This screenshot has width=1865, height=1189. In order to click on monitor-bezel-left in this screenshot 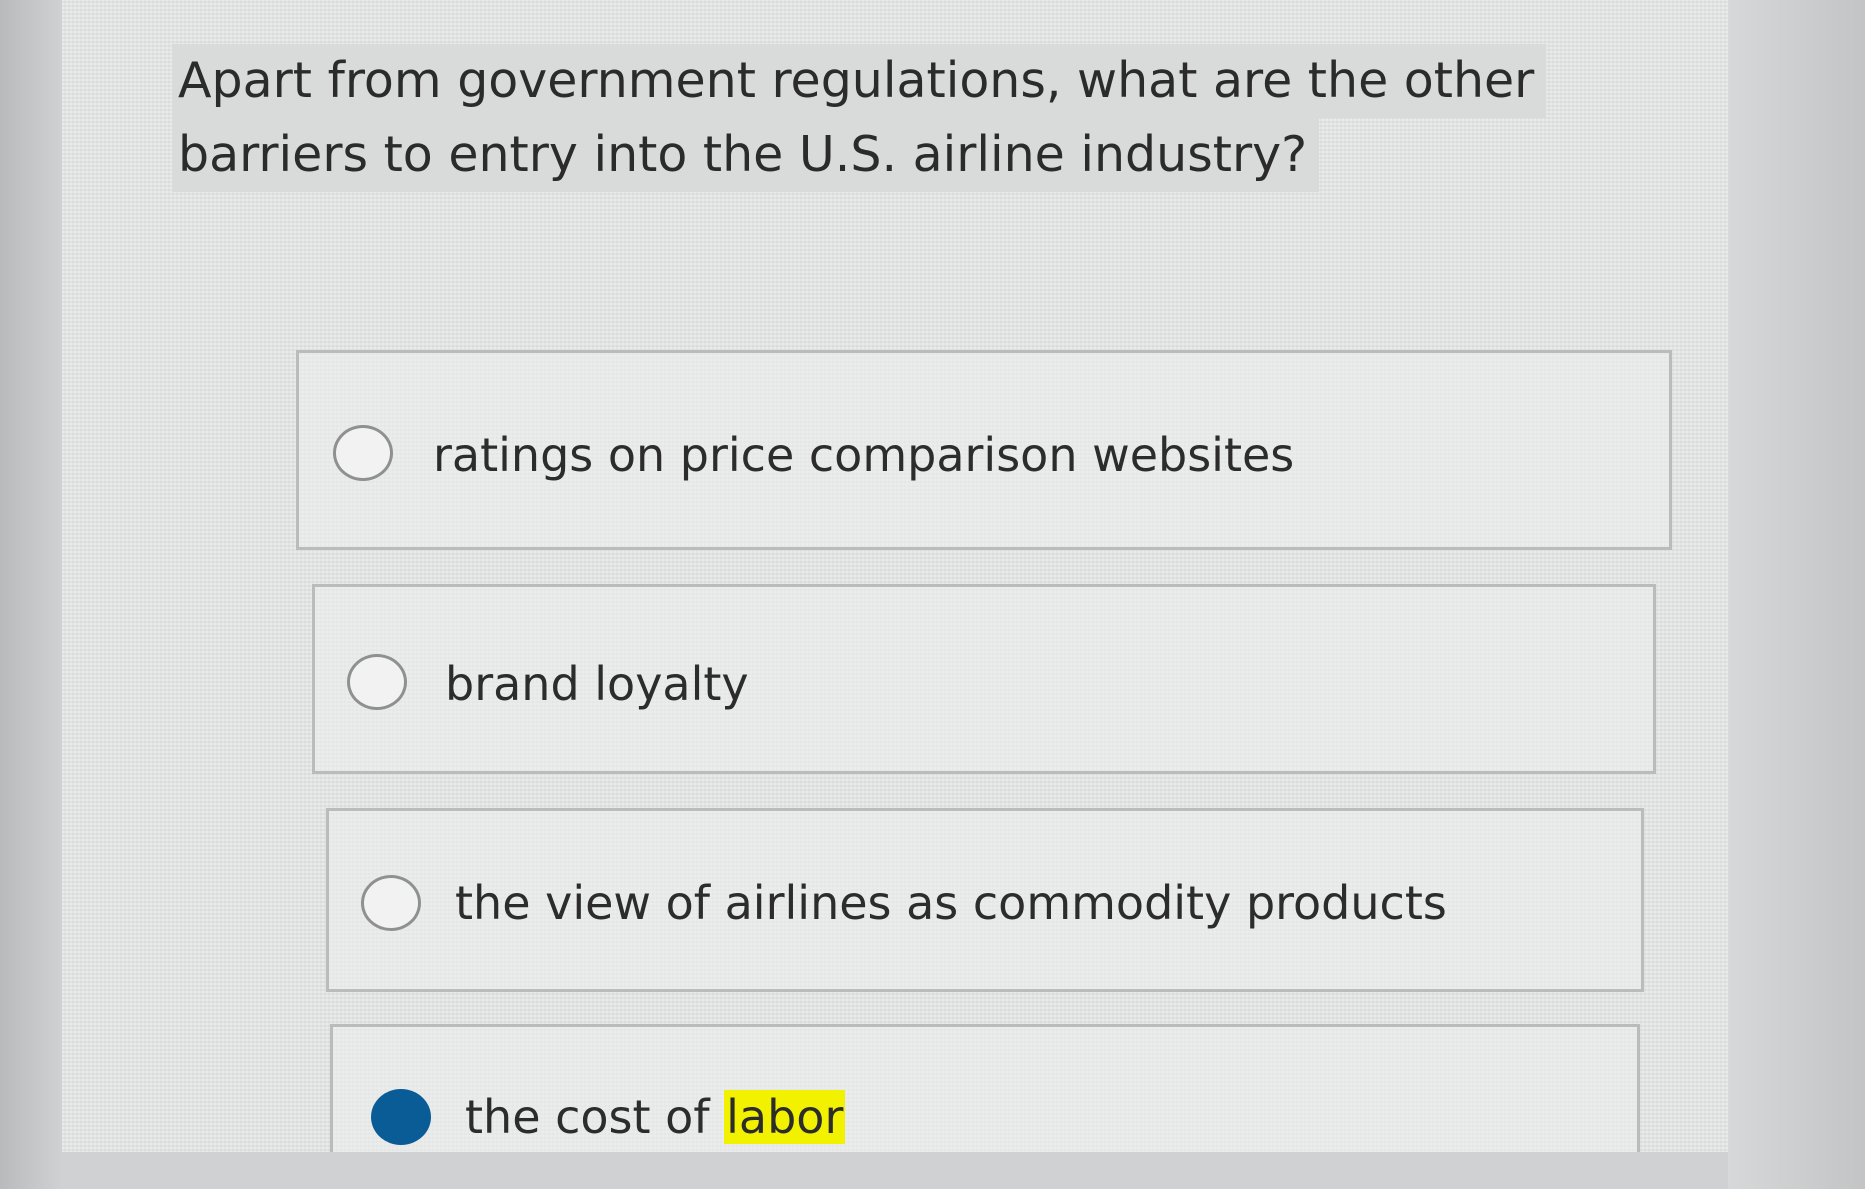, I will do `click(31, 594)`.